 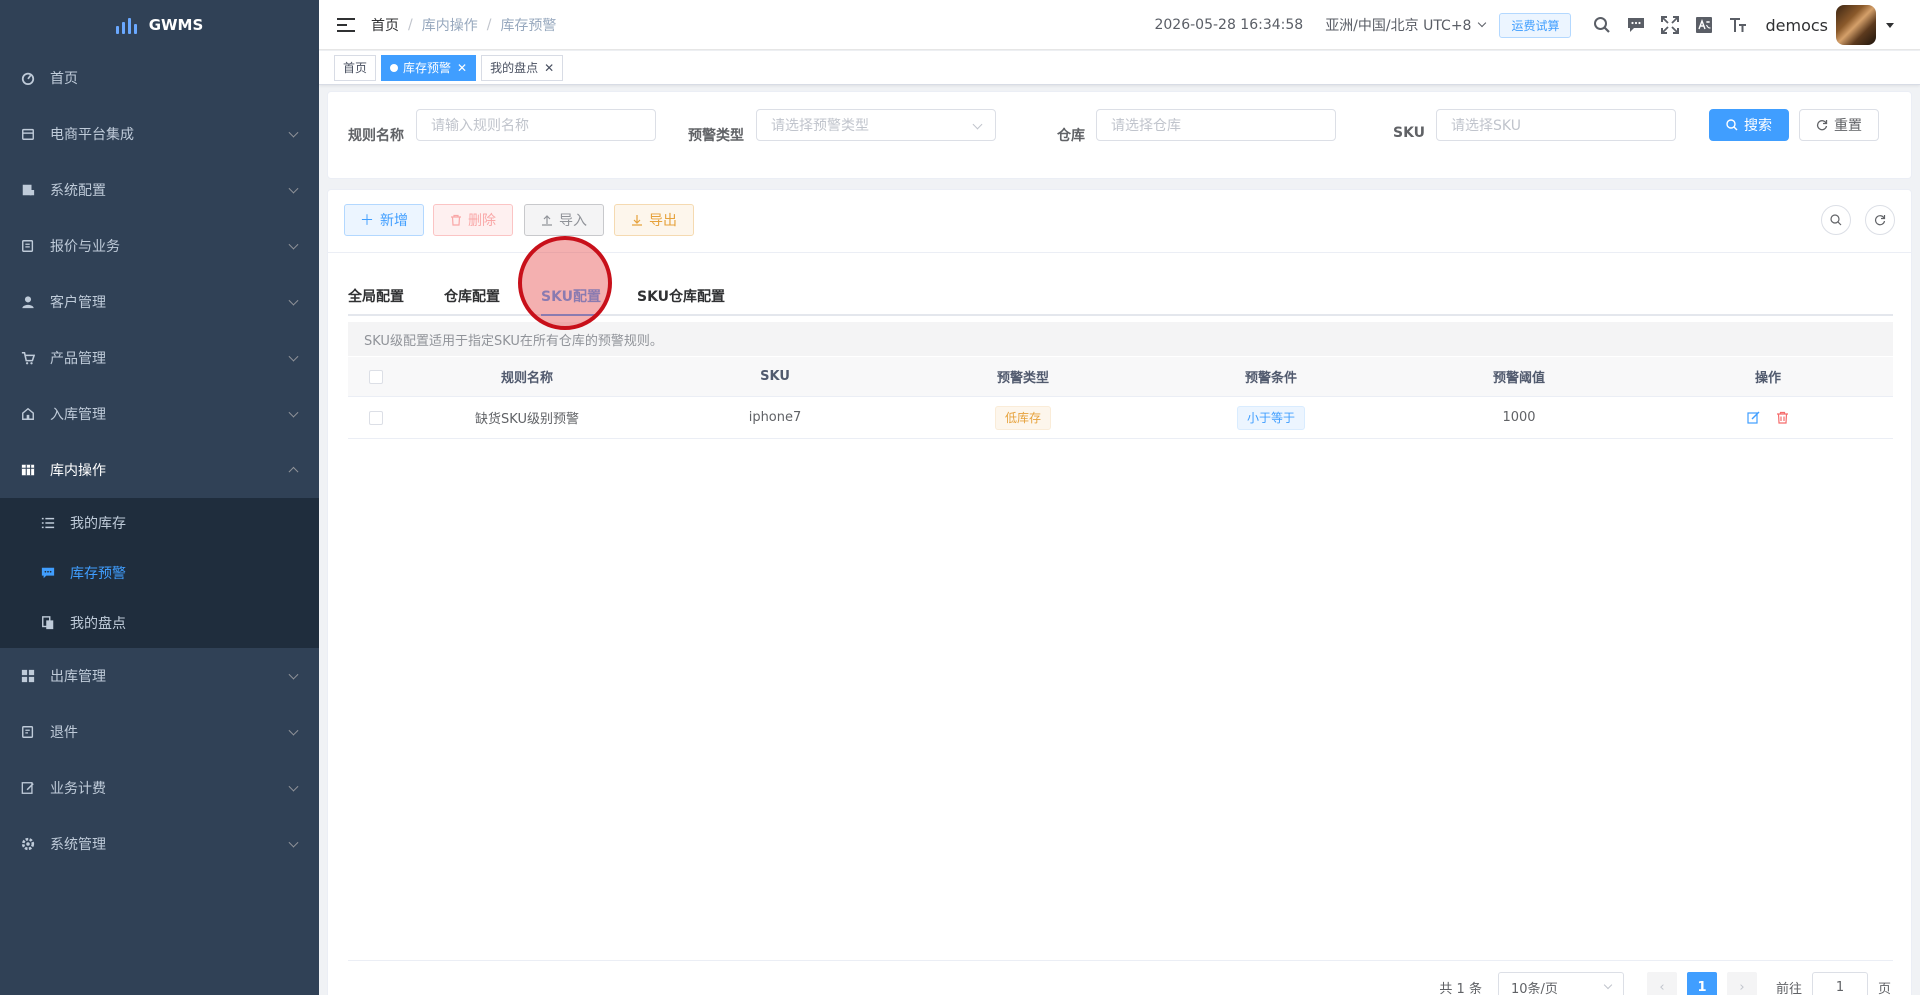 I want to click on sidebar-subitem-my-stocktake: 我的盘点, so click(x=159, y=623).